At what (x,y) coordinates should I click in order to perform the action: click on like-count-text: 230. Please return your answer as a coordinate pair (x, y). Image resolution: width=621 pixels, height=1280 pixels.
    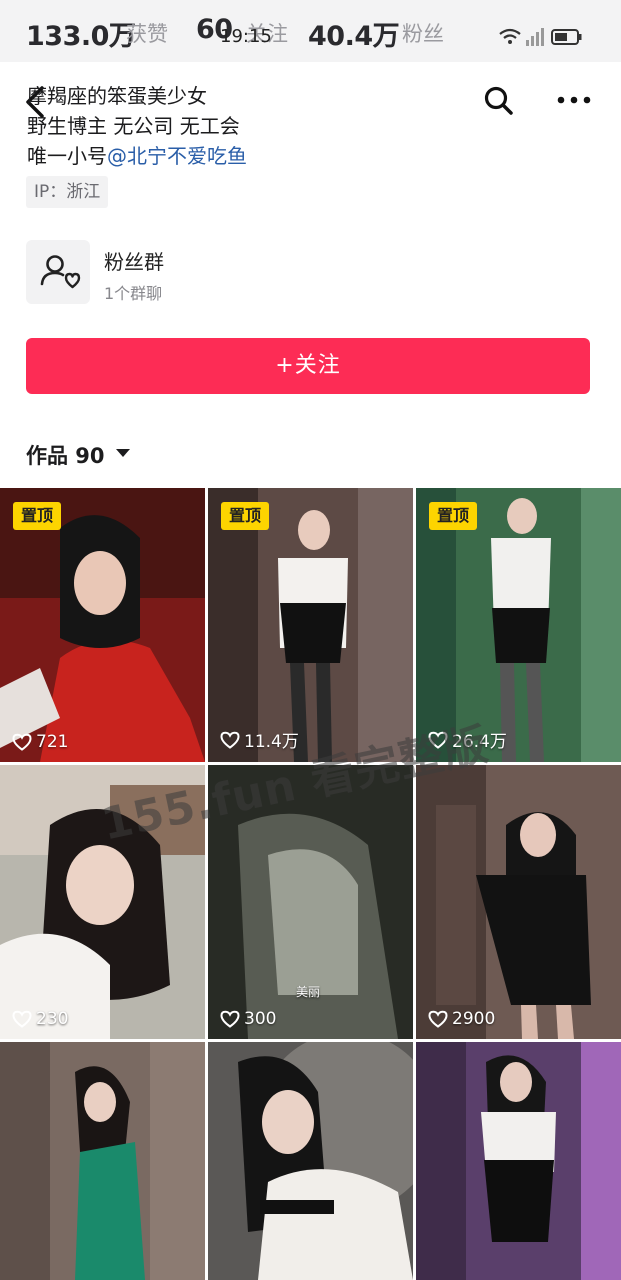
    Looking at the image, I should click on (52, 1019).